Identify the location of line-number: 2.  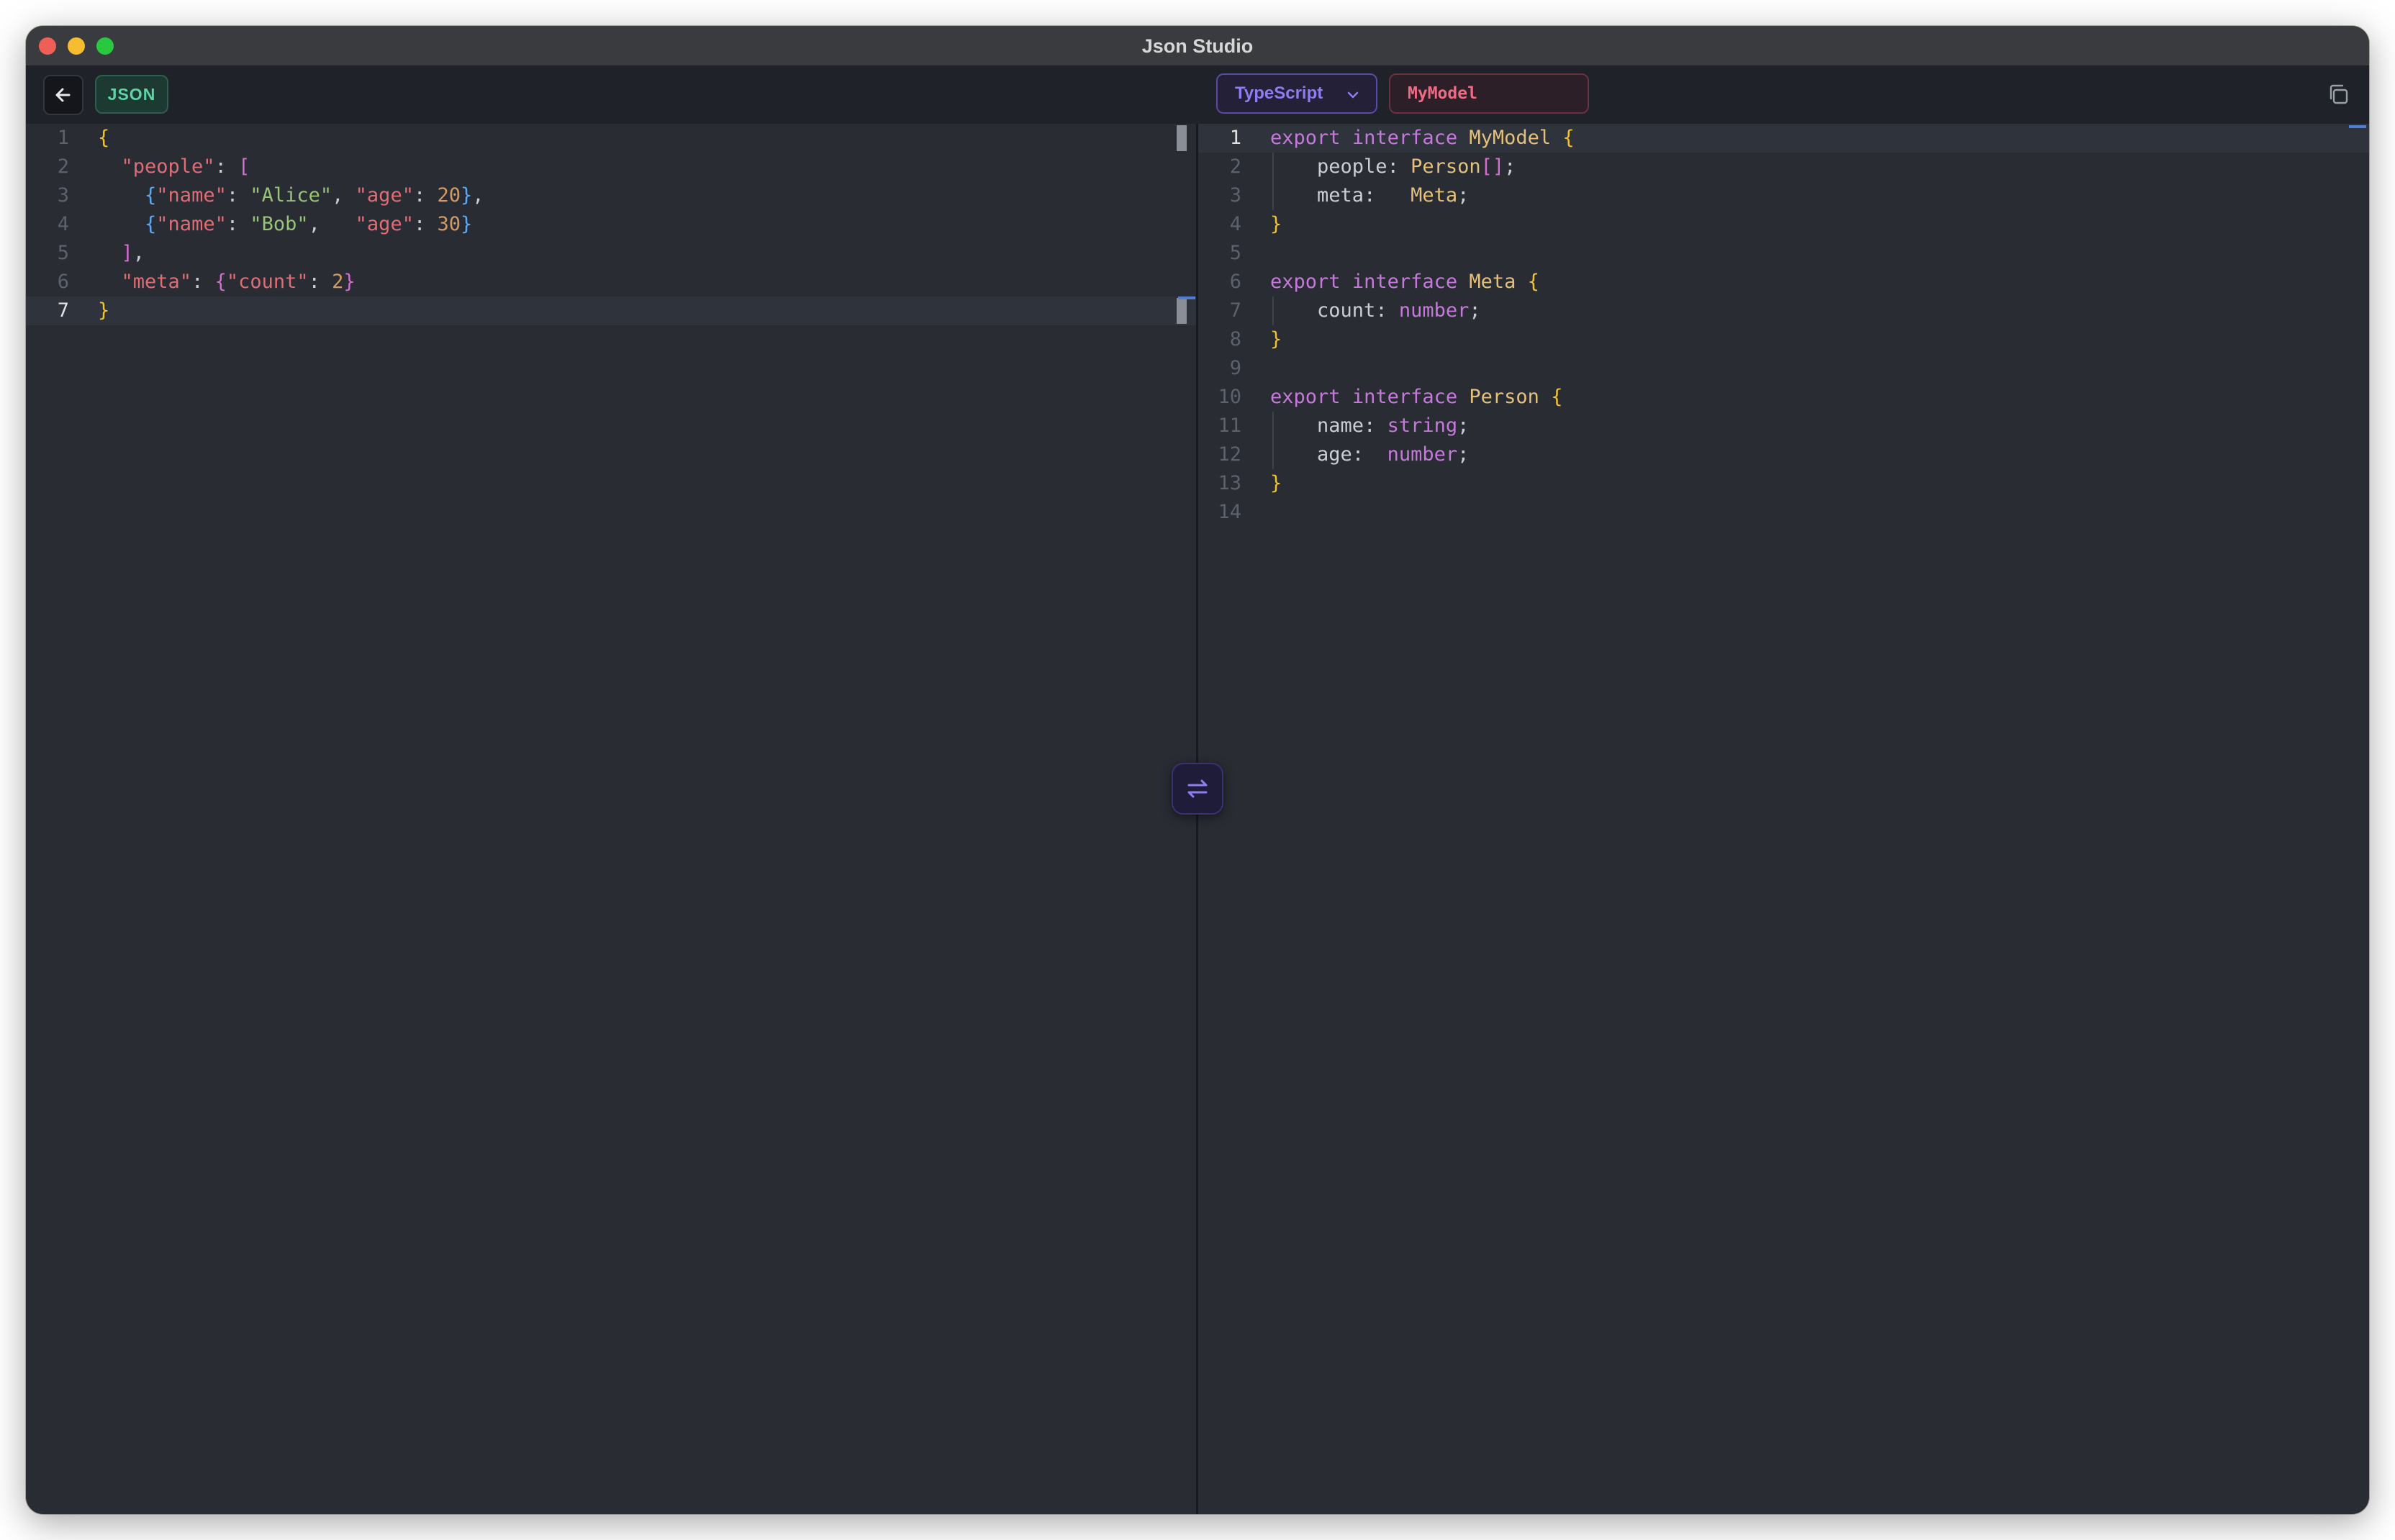
(1235, 166).